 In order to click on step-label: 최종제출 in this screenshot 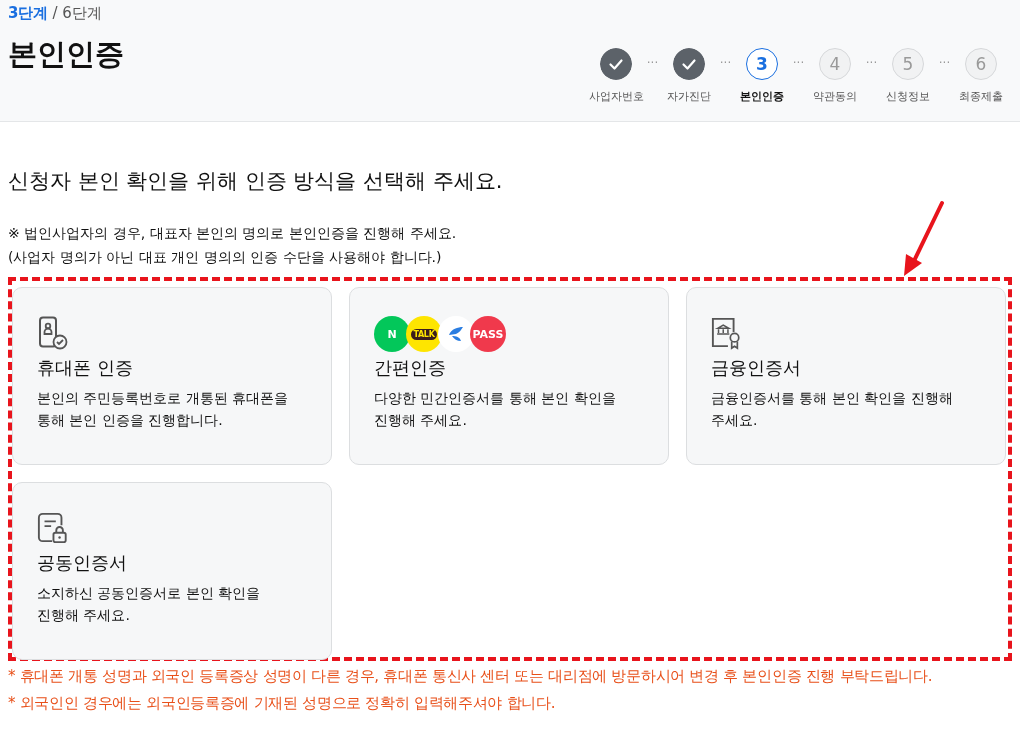, I will do `click(981, 96)`.